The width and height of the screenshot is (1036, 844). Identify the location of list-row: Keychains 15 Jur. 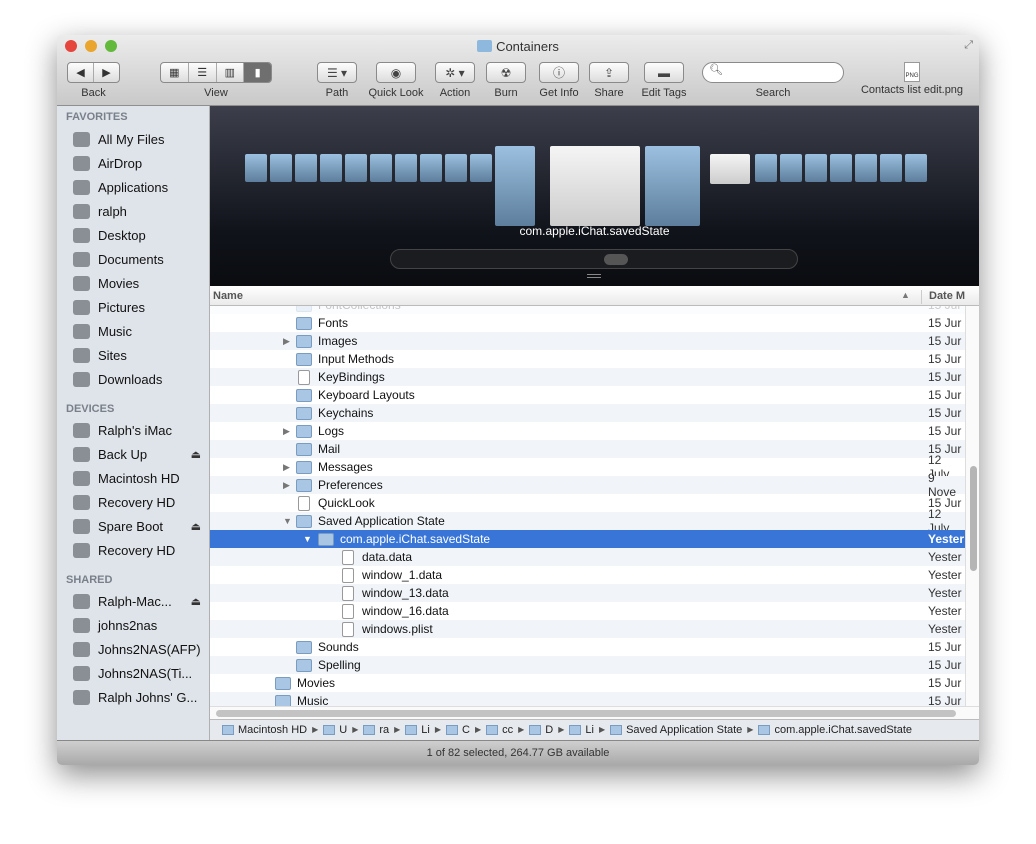
(587, 413).